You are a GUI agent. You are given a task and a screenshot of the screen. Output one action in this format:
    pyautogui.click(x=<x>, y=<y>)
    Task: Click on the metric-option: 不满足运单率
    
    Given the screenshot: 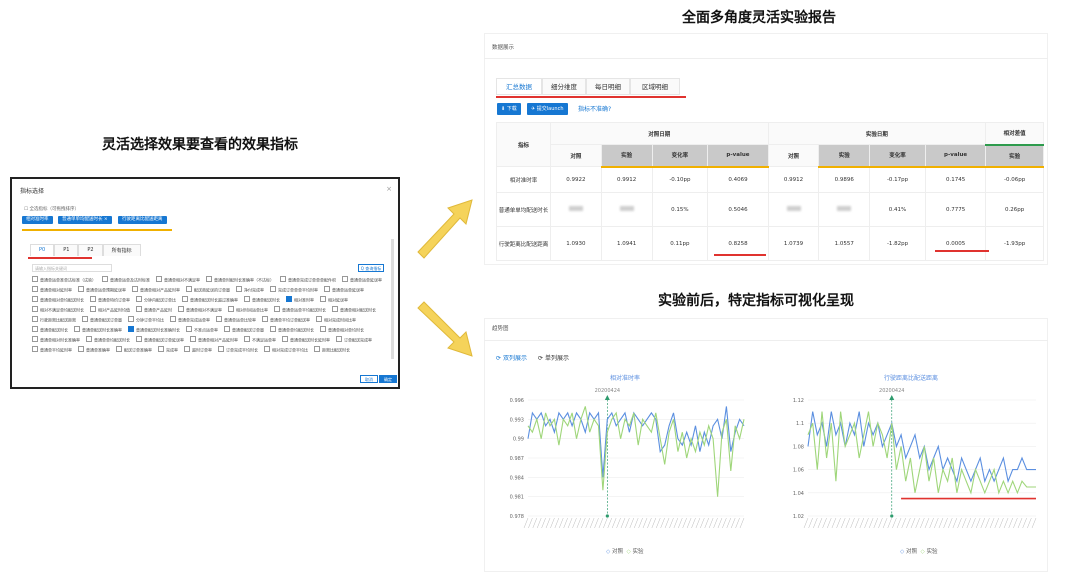 What is the action you would take?
    pyautogui.click(x=260, y=340)
    